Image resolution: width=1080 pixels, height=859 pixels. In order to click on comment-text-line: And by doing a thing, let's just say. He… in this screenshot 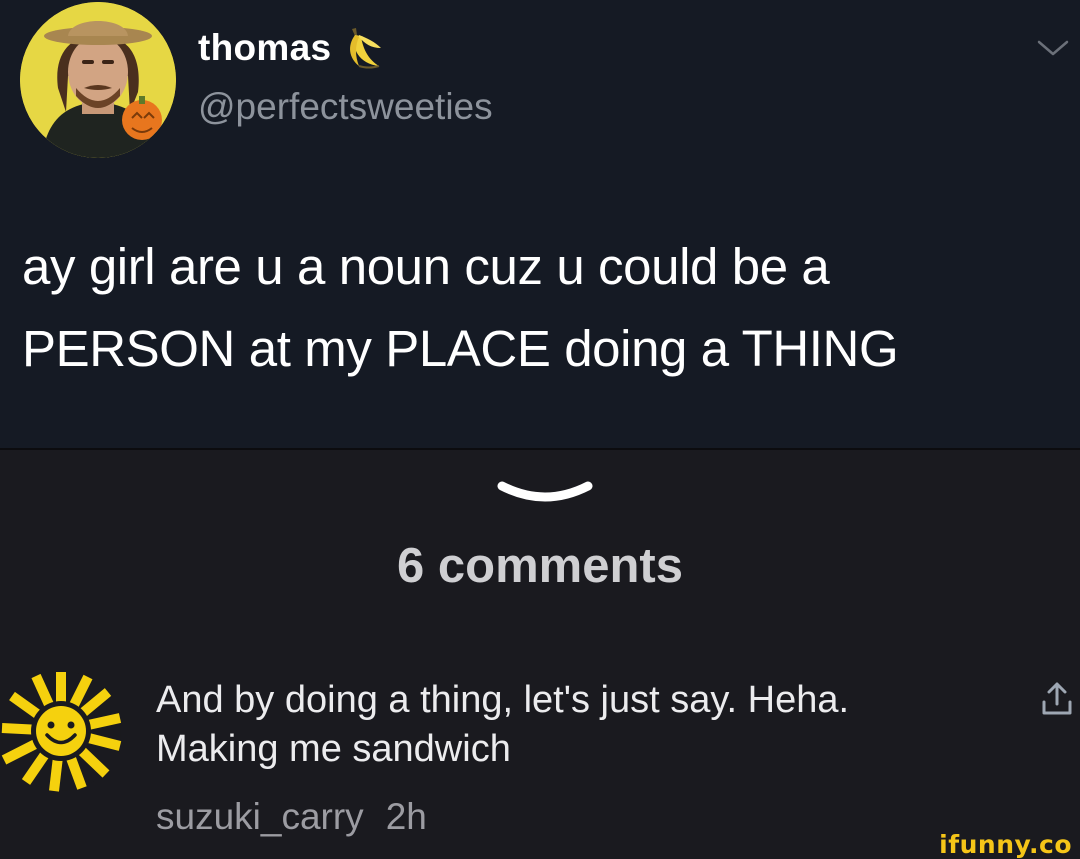, I will do `click(503, 700)`.